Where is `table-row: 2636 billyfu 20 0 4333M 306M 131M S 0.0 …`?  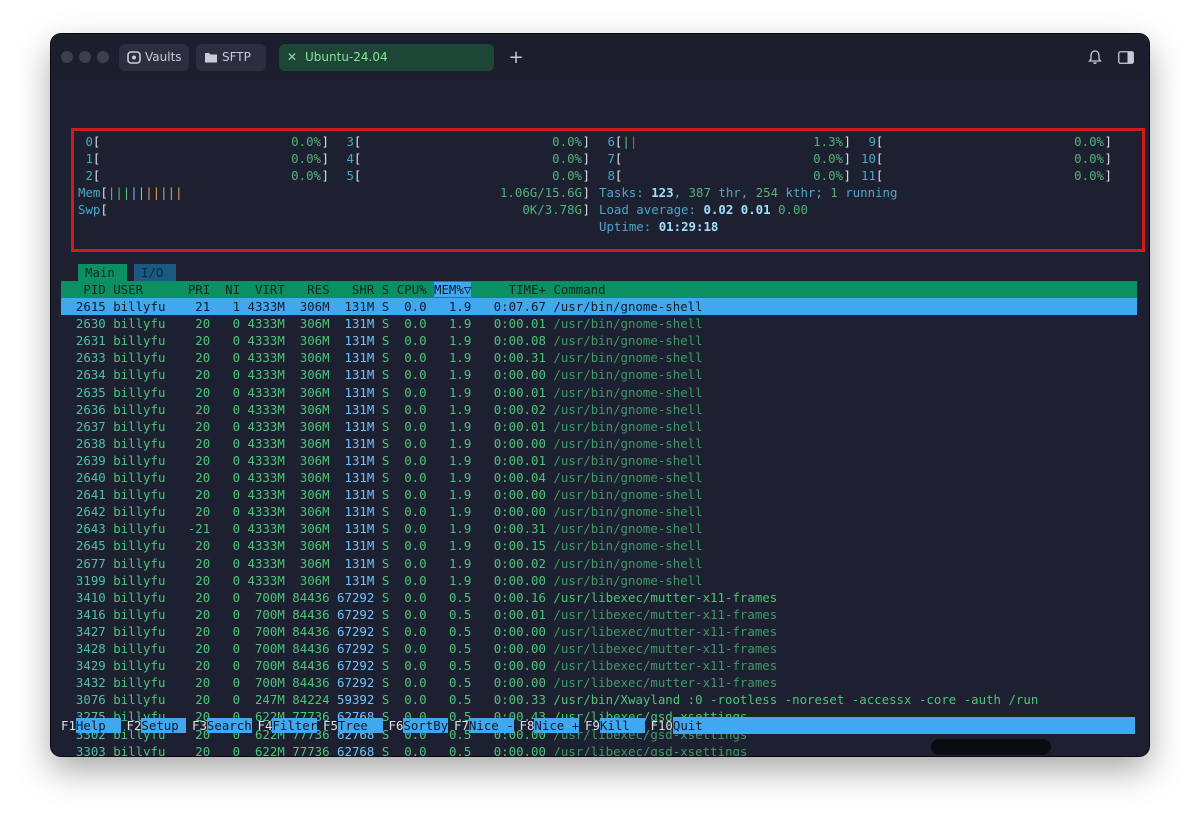 table-row: 2636 billyfu 20 0 4333M 306M 131M S 0.0 … is located at coordinates (599, 409).